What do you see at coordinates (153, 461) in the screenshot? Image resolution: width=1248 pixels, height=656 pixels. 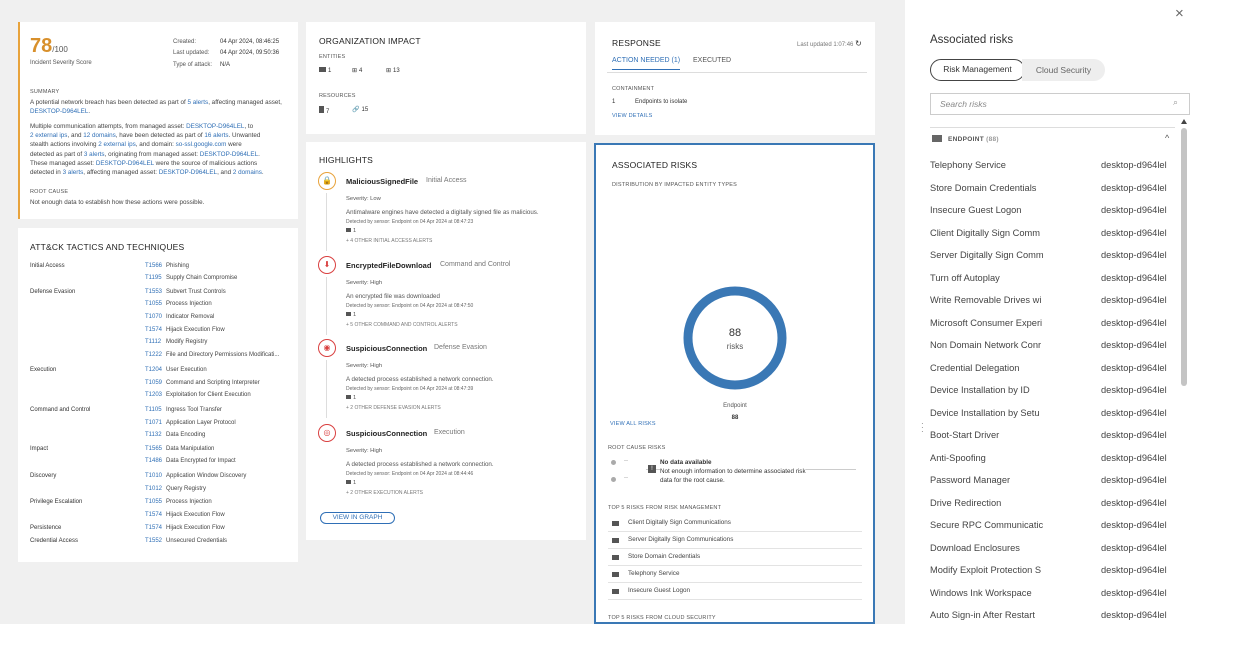 I see `technique-id: T1486` at bounding box center [153, 461].